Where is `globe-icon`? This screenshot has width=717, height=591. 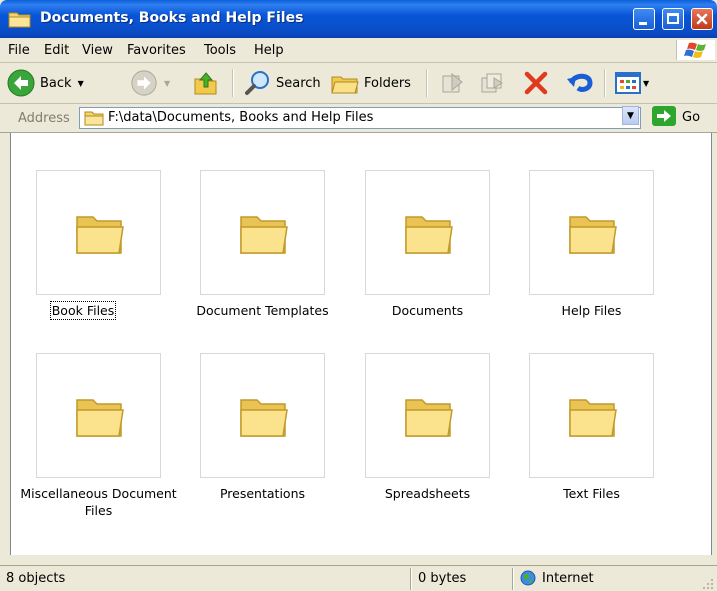
globe-icon is located at coordinates (528, 578).